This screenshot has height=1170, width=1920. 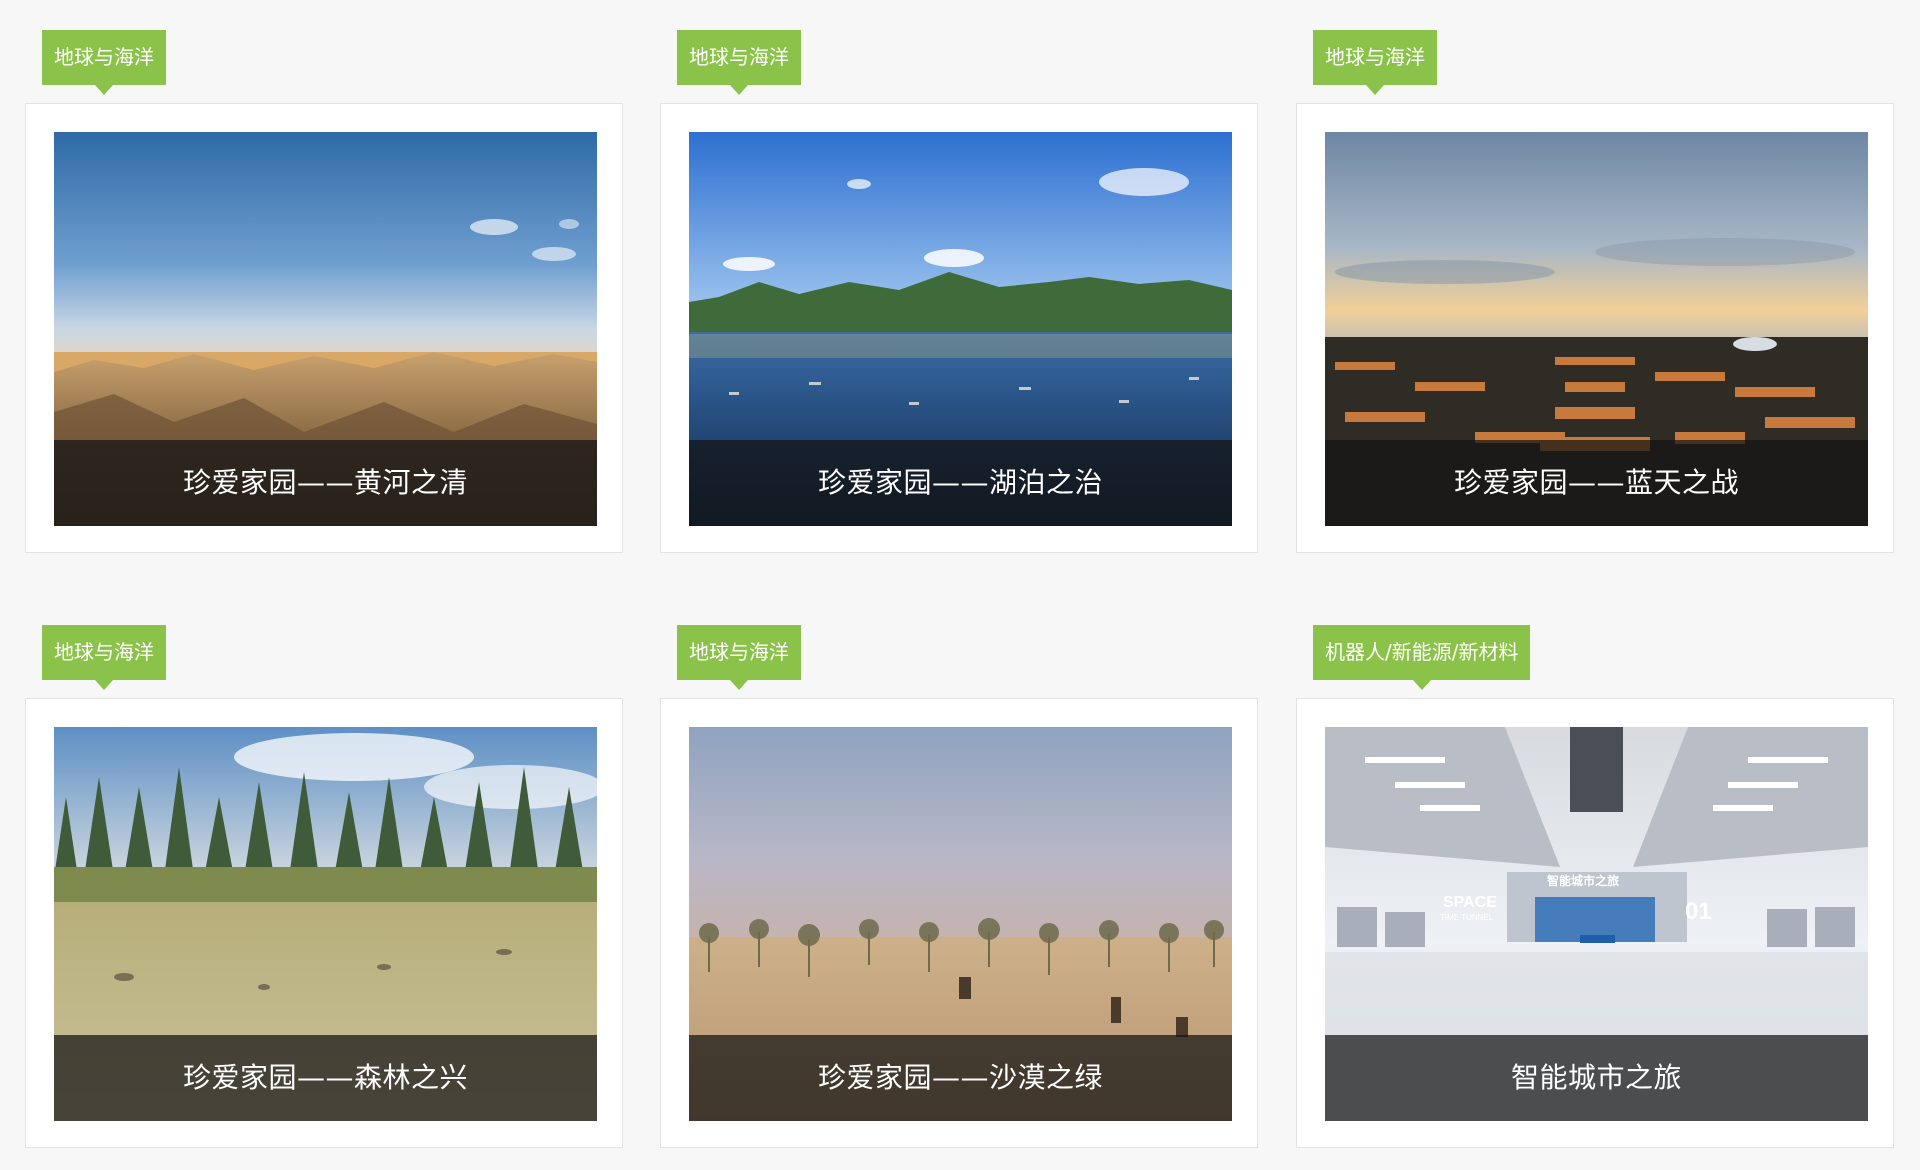 What do you see at coordinates (1470, 902) in the screenshot?
I see `scene-text-space: SPACE` at bounding box center [1470, 902].